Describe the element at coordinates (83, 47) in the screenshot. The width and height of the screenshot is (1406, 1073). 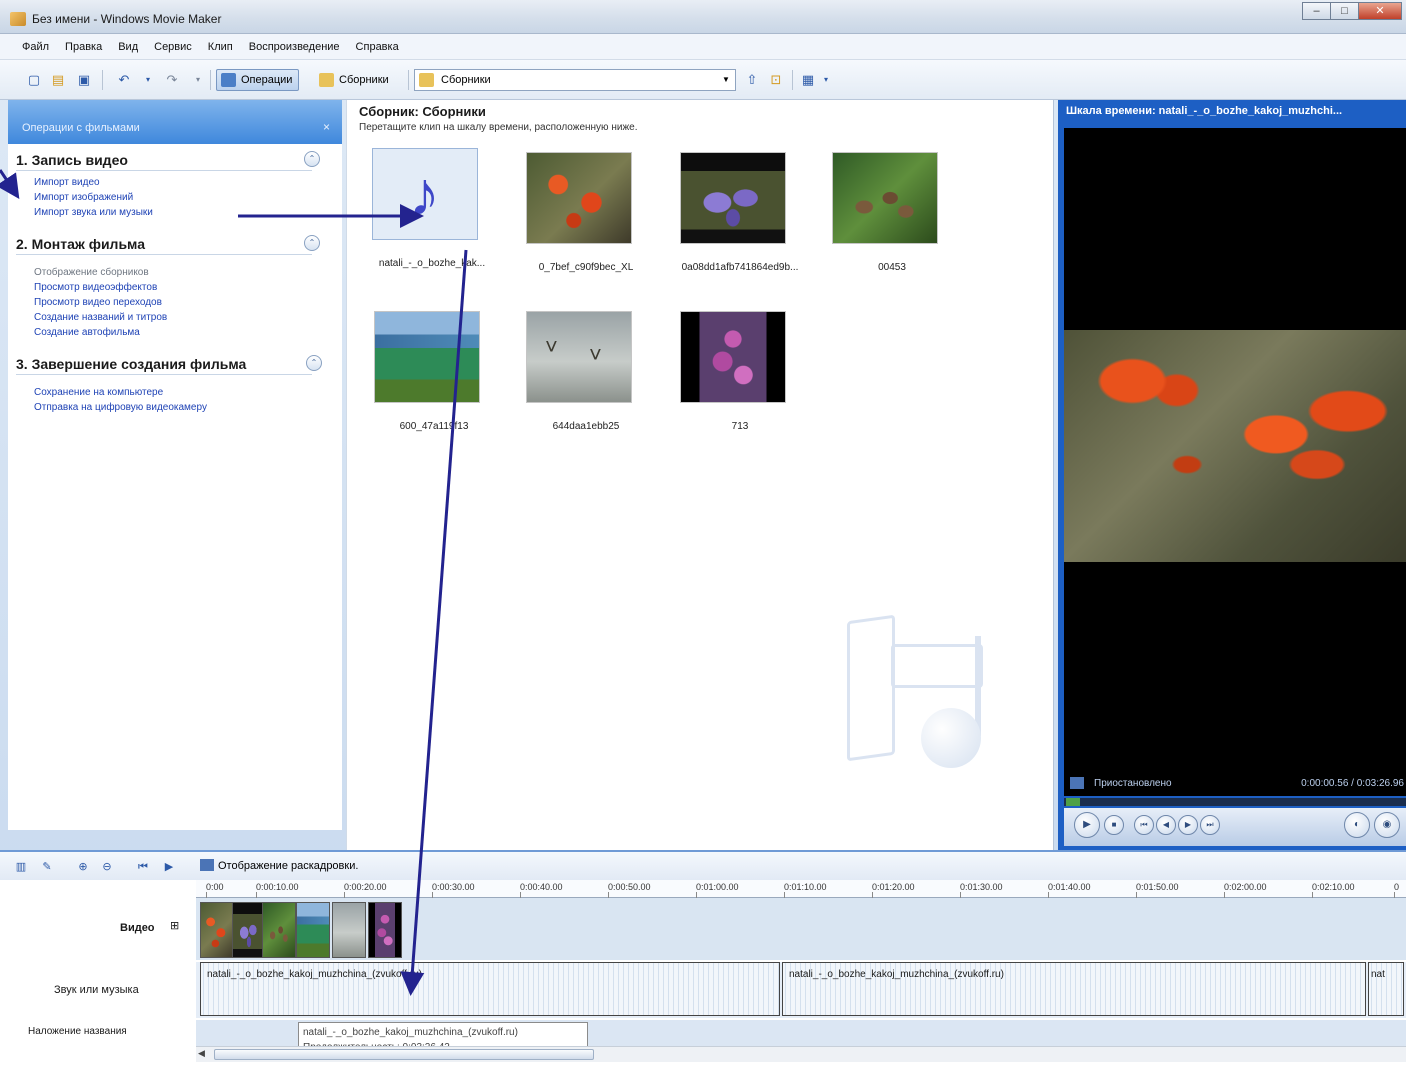
I see `menu-edit: Правка` at that location.